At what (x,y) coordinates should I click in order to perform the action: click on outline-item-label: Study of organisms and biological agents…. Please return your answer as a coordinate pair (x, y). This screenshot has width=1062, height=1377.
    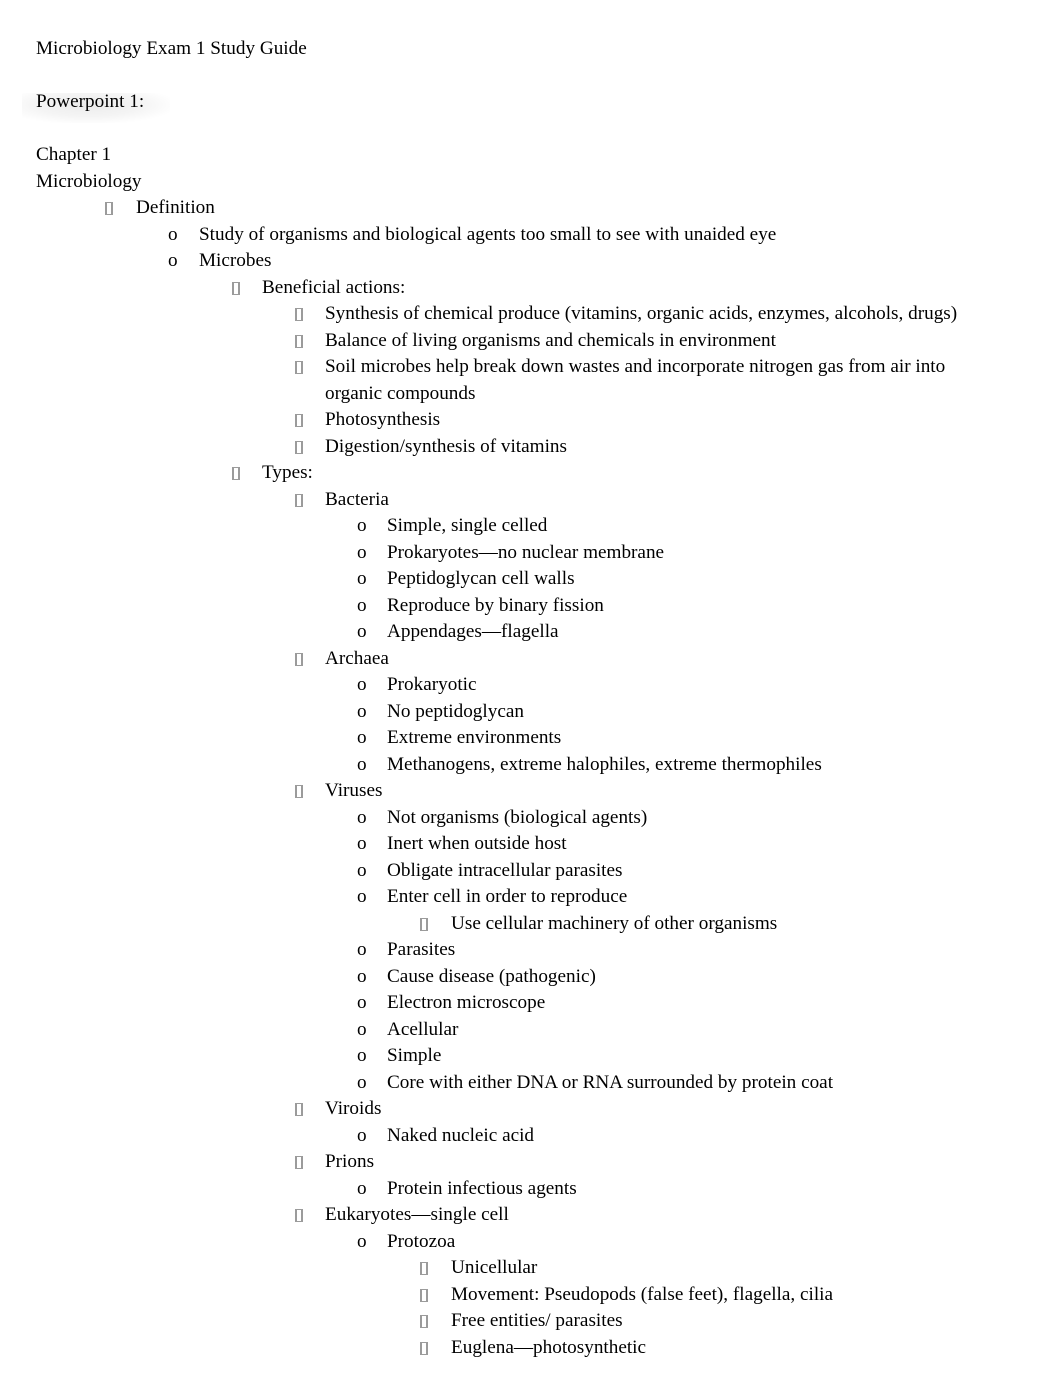
    Looking at the image, I should click on (488, 234).